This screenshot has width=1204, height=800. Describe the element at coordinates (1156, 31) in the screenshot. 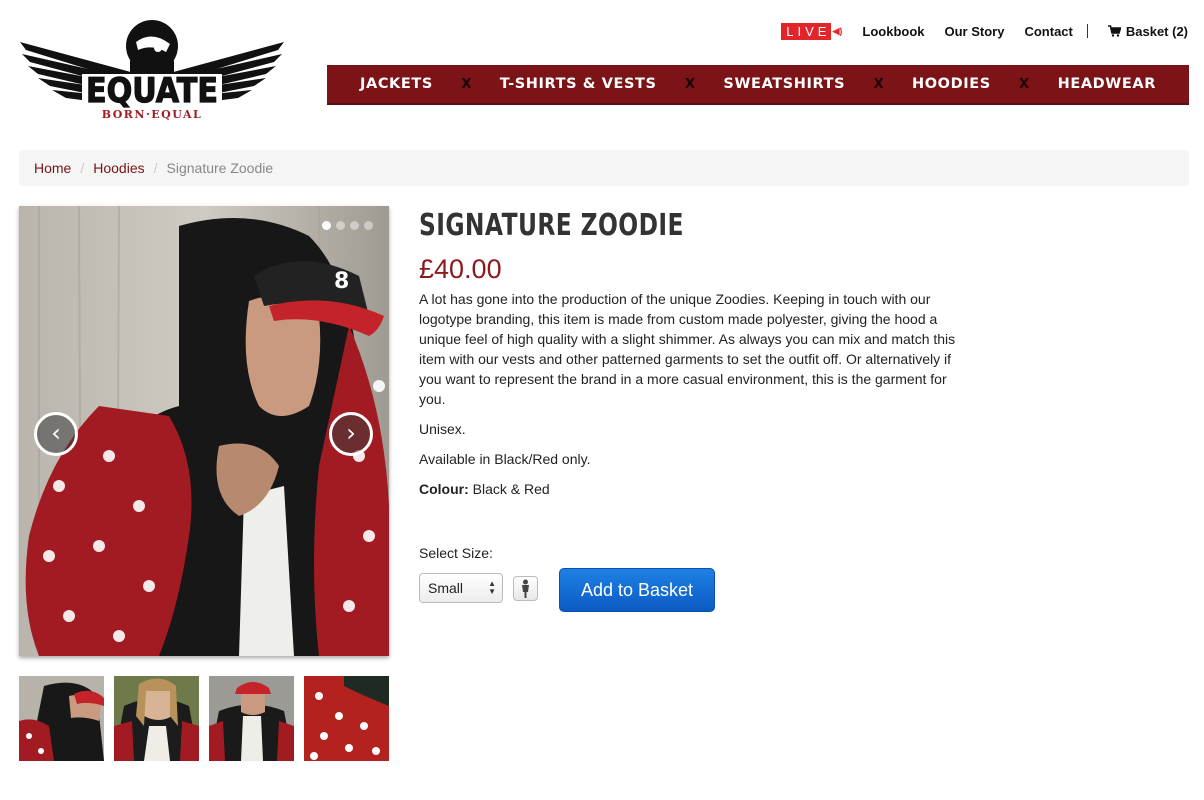

I see `basket-label: Basket (2)` at that location.